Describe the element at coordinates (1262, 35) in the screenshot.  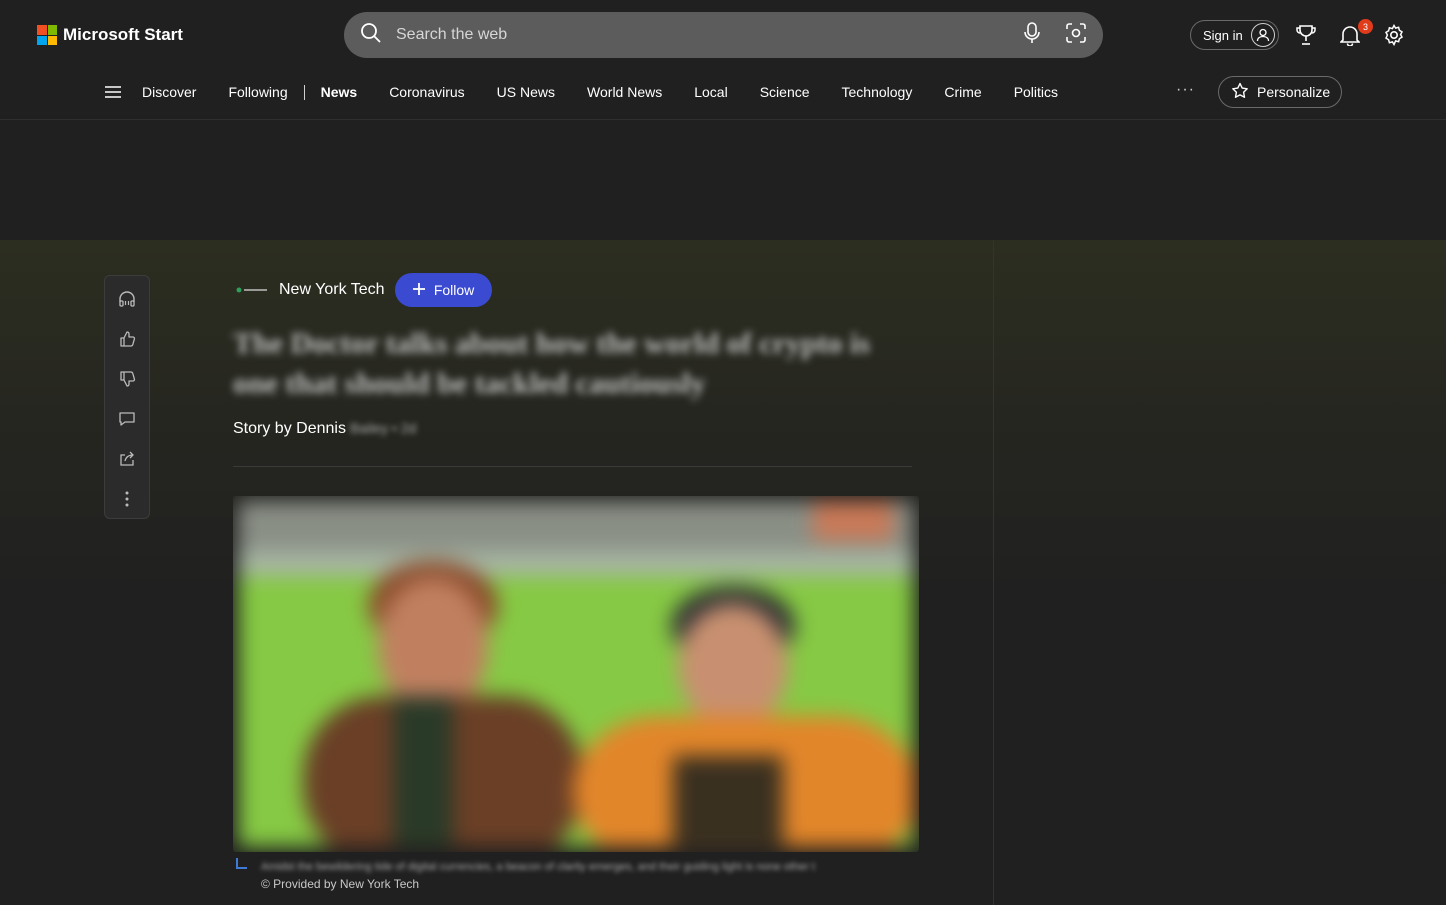
I see `avatar-icon` at that location.